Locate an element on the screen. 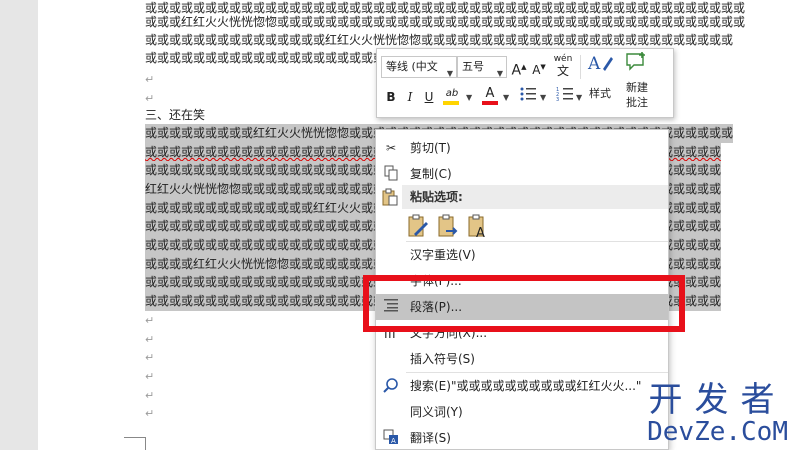  translate-icon: A is located at coordinates (391, 438).